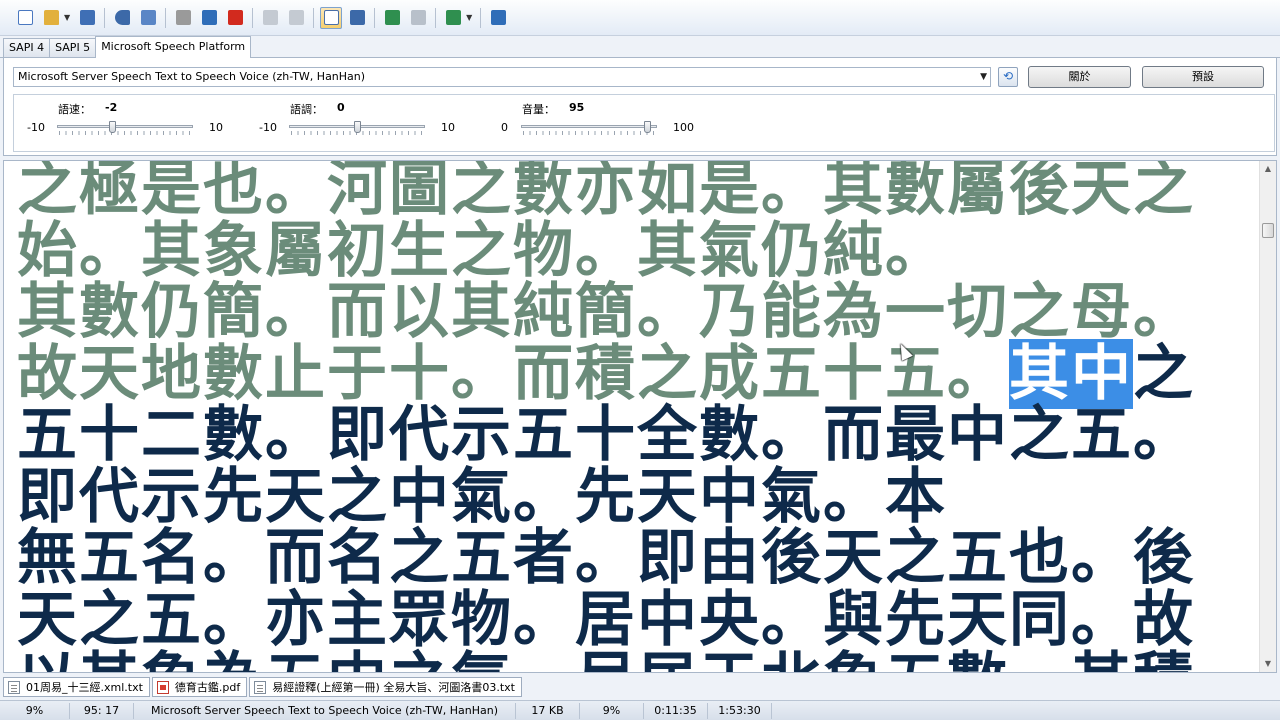 The image size is (1280, 720). I want to click on toolbar: ▼ ▼, so click(640, 18).